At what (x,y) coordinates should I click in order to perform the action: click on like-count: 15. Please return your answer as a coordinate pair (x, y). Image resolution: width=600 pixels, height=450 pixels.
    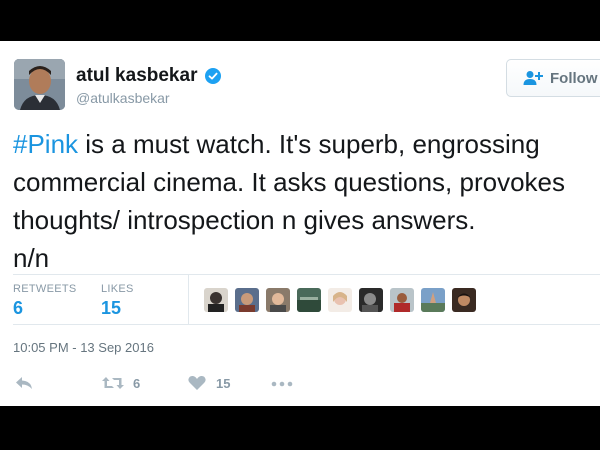
    Looking at the image, I should click on (223, 383).